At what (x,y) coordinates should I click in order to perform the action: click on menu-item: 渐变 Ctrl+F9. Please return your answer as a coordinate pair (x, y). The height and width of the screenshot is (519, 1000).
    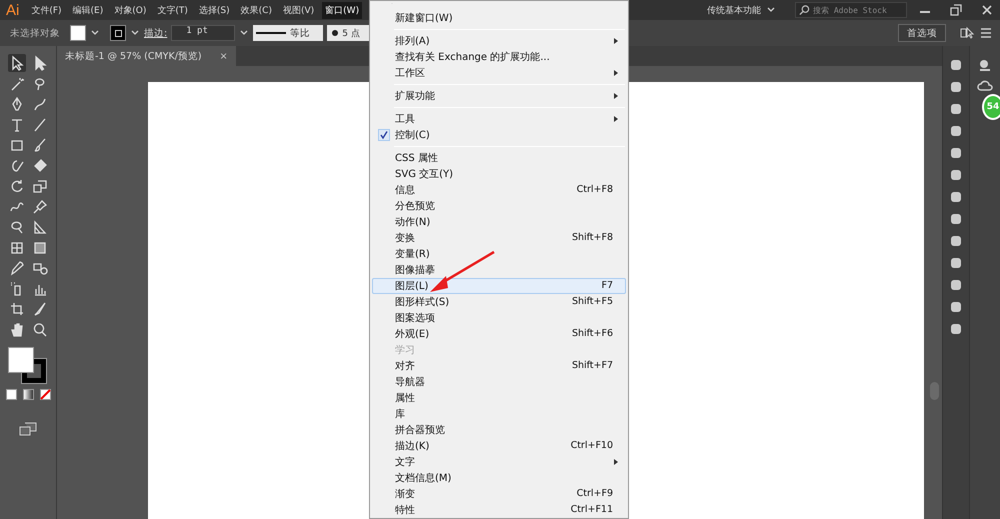
    Looking at the image, I should click on (499, 494).